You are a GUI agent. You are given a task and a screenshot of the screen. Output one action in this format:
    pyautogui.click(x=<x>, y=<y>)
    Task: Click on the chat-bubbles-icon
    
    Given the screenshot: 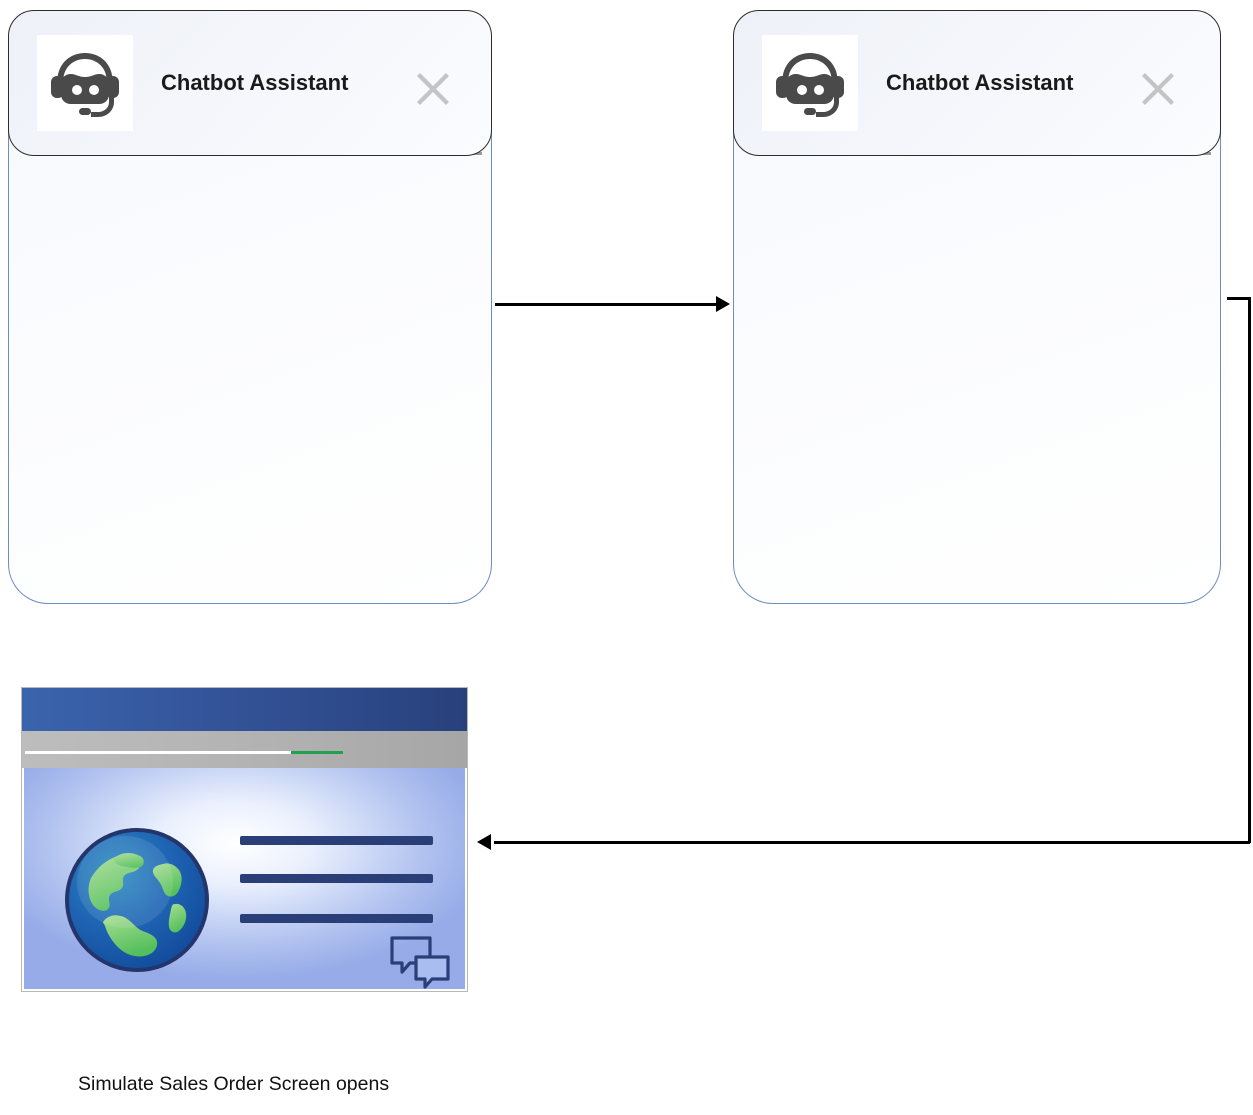 What is the action you would take?
    pyautogui.click(x=420, y=962)
    